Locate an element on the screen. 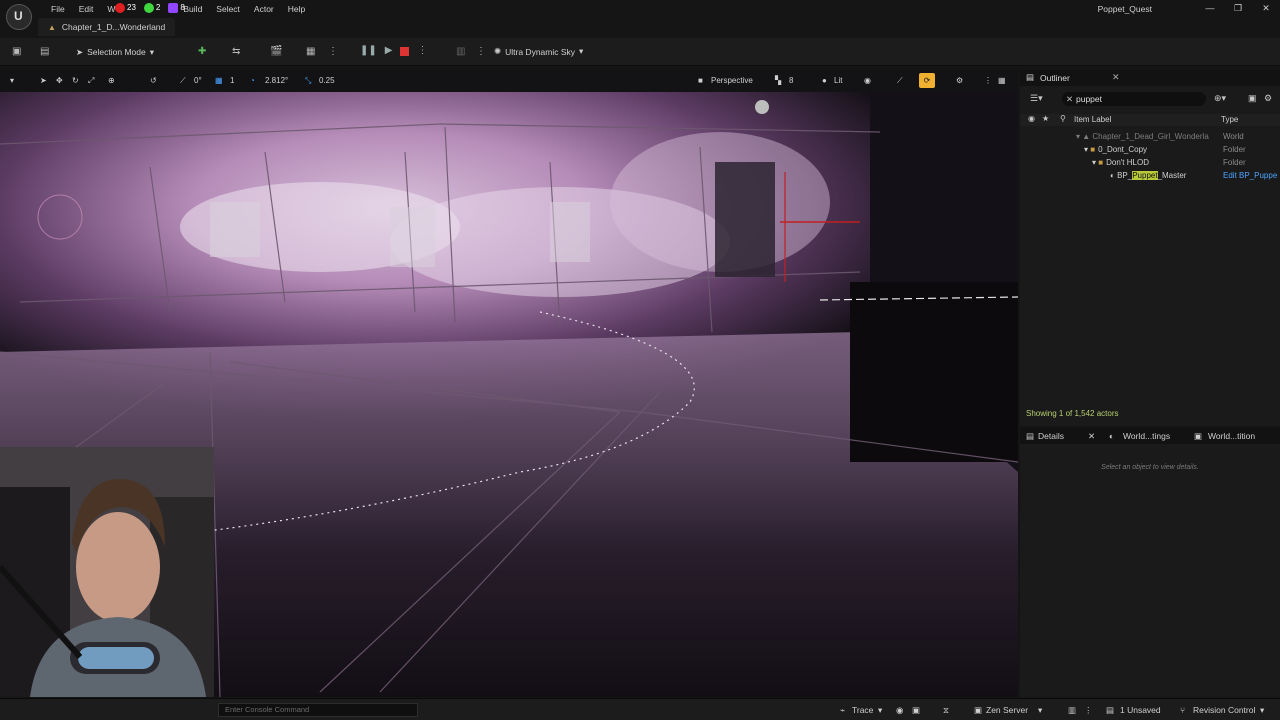 The image size is (1280, 720). stop-icon is located at coordinates (405, 51).